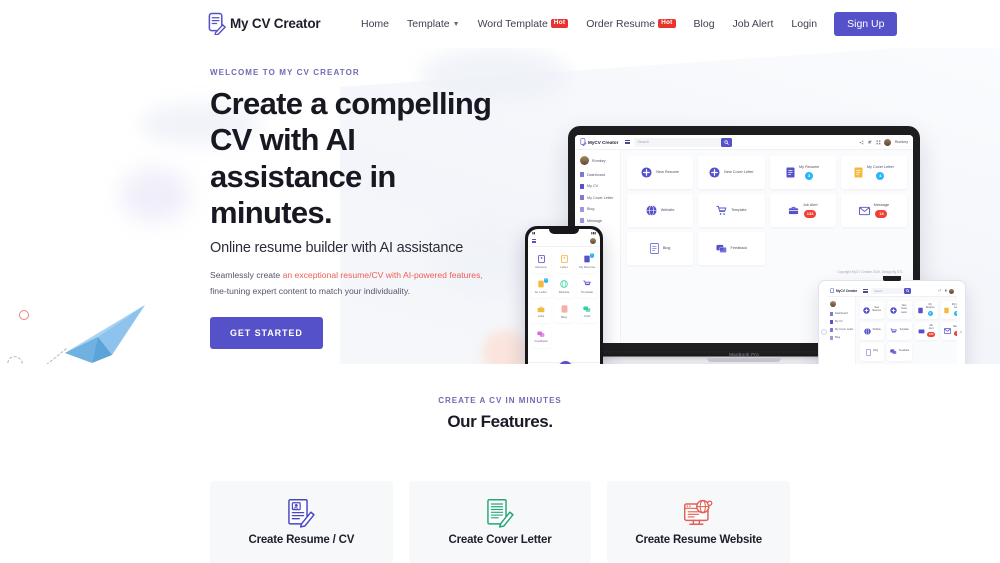 The width and height of the screenshot is (1000, 563). I want to click on dashboard-icon, so click(831, 314).